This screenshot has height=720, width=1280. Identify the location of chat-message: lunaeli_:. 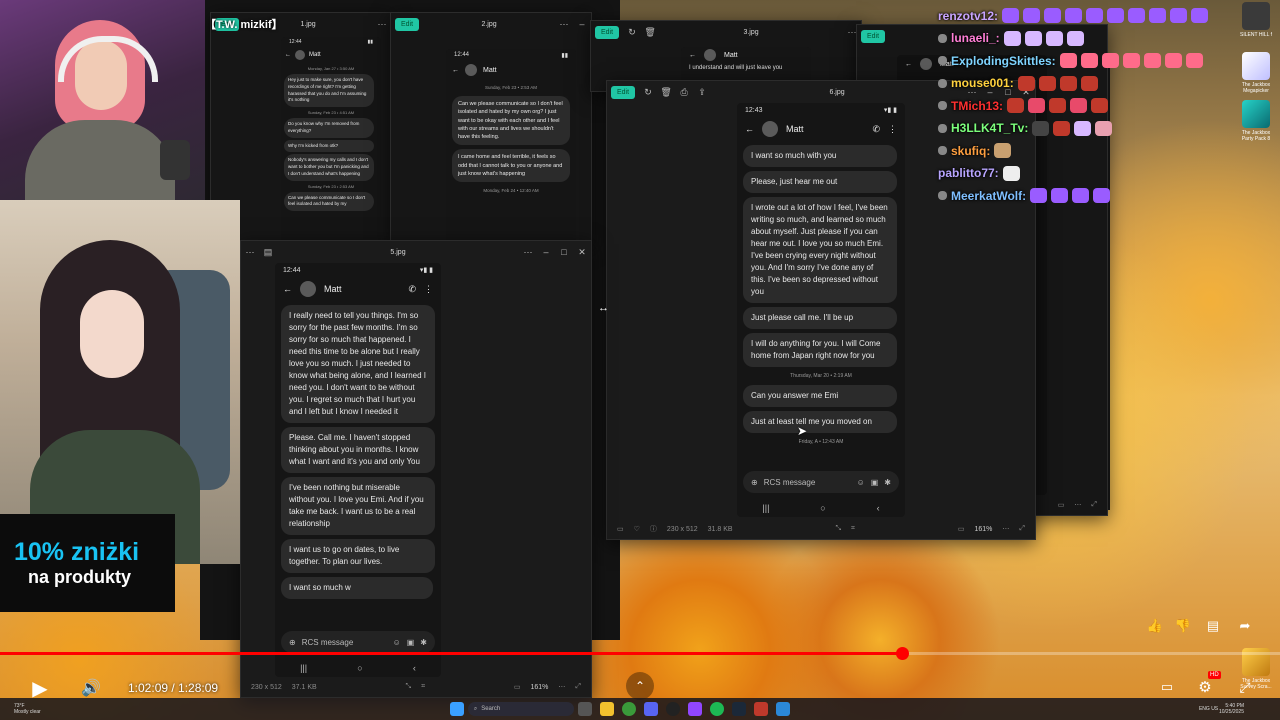
(1011, 38).